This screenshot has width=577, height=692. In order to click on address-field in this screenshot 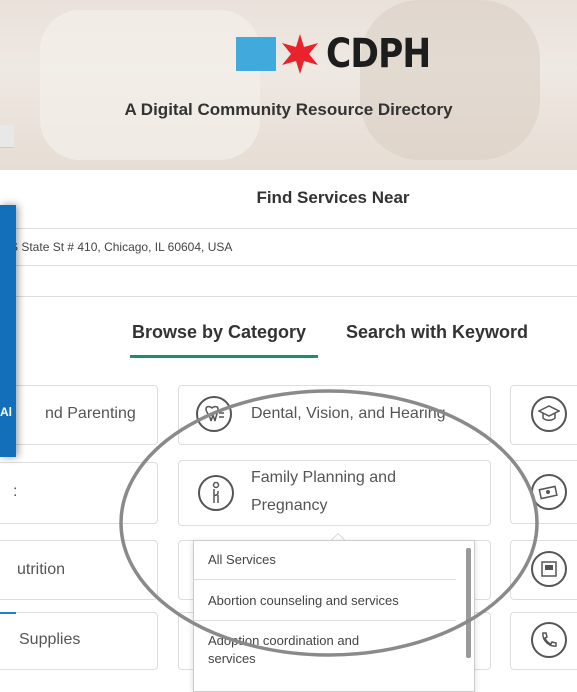, I will do `click(288, 247)`.